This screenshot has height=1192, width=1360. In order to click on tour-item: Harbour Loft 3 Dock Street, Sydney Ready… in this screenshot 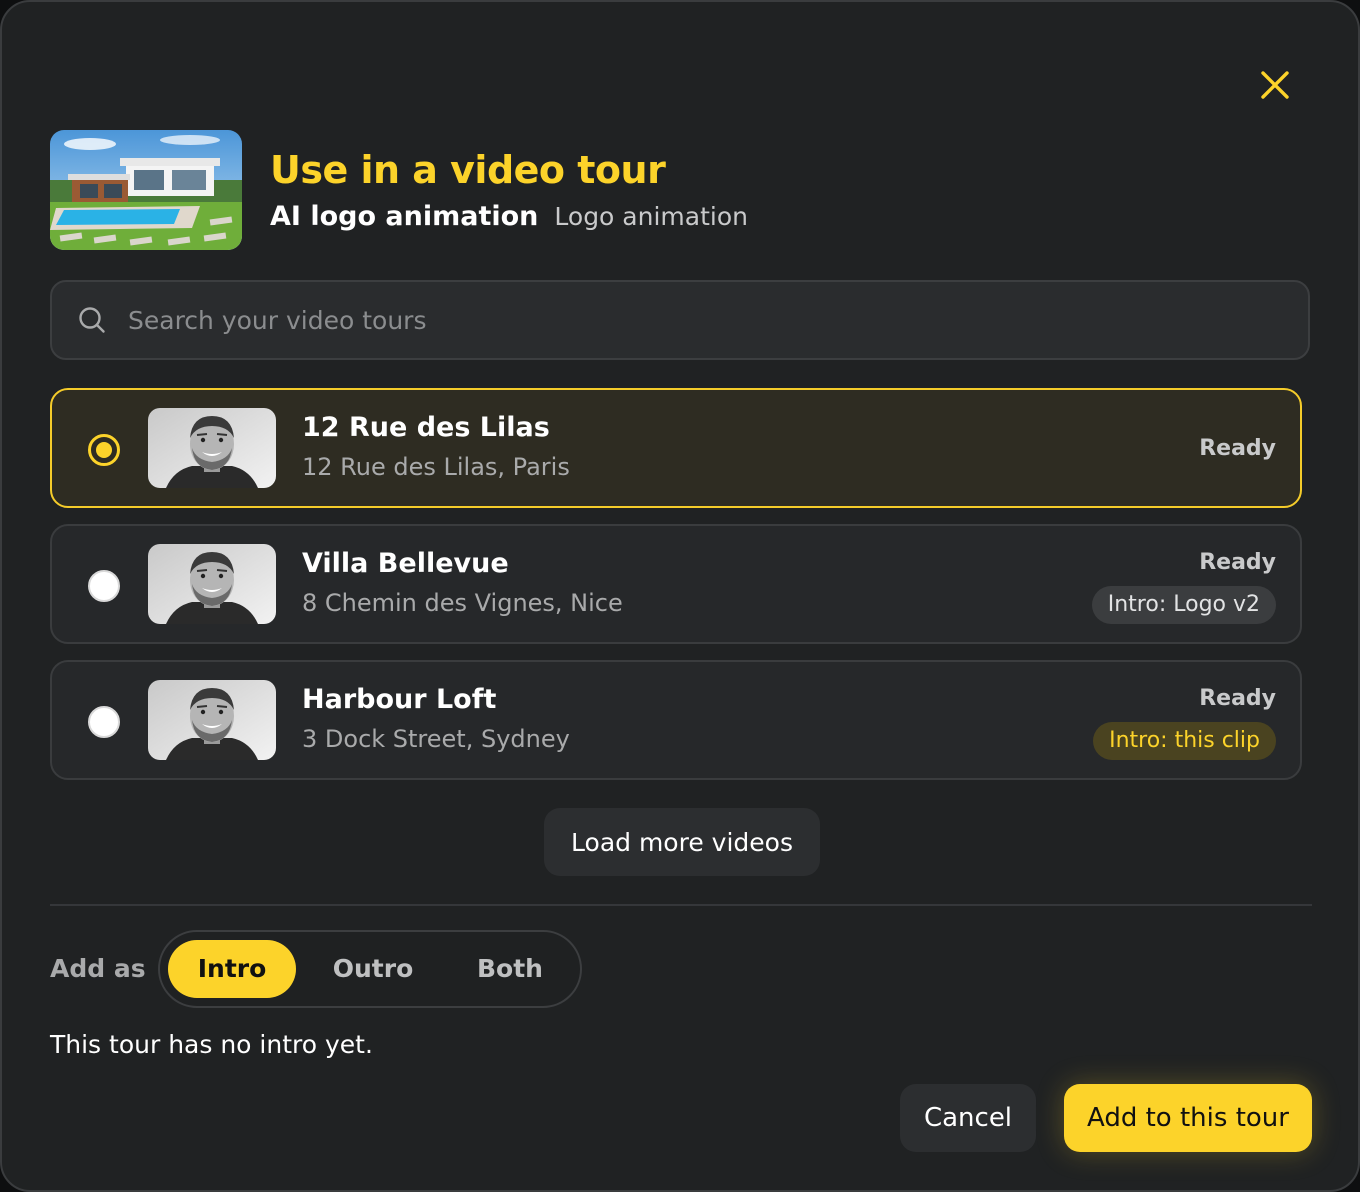, I will do `click(676, 720)`.